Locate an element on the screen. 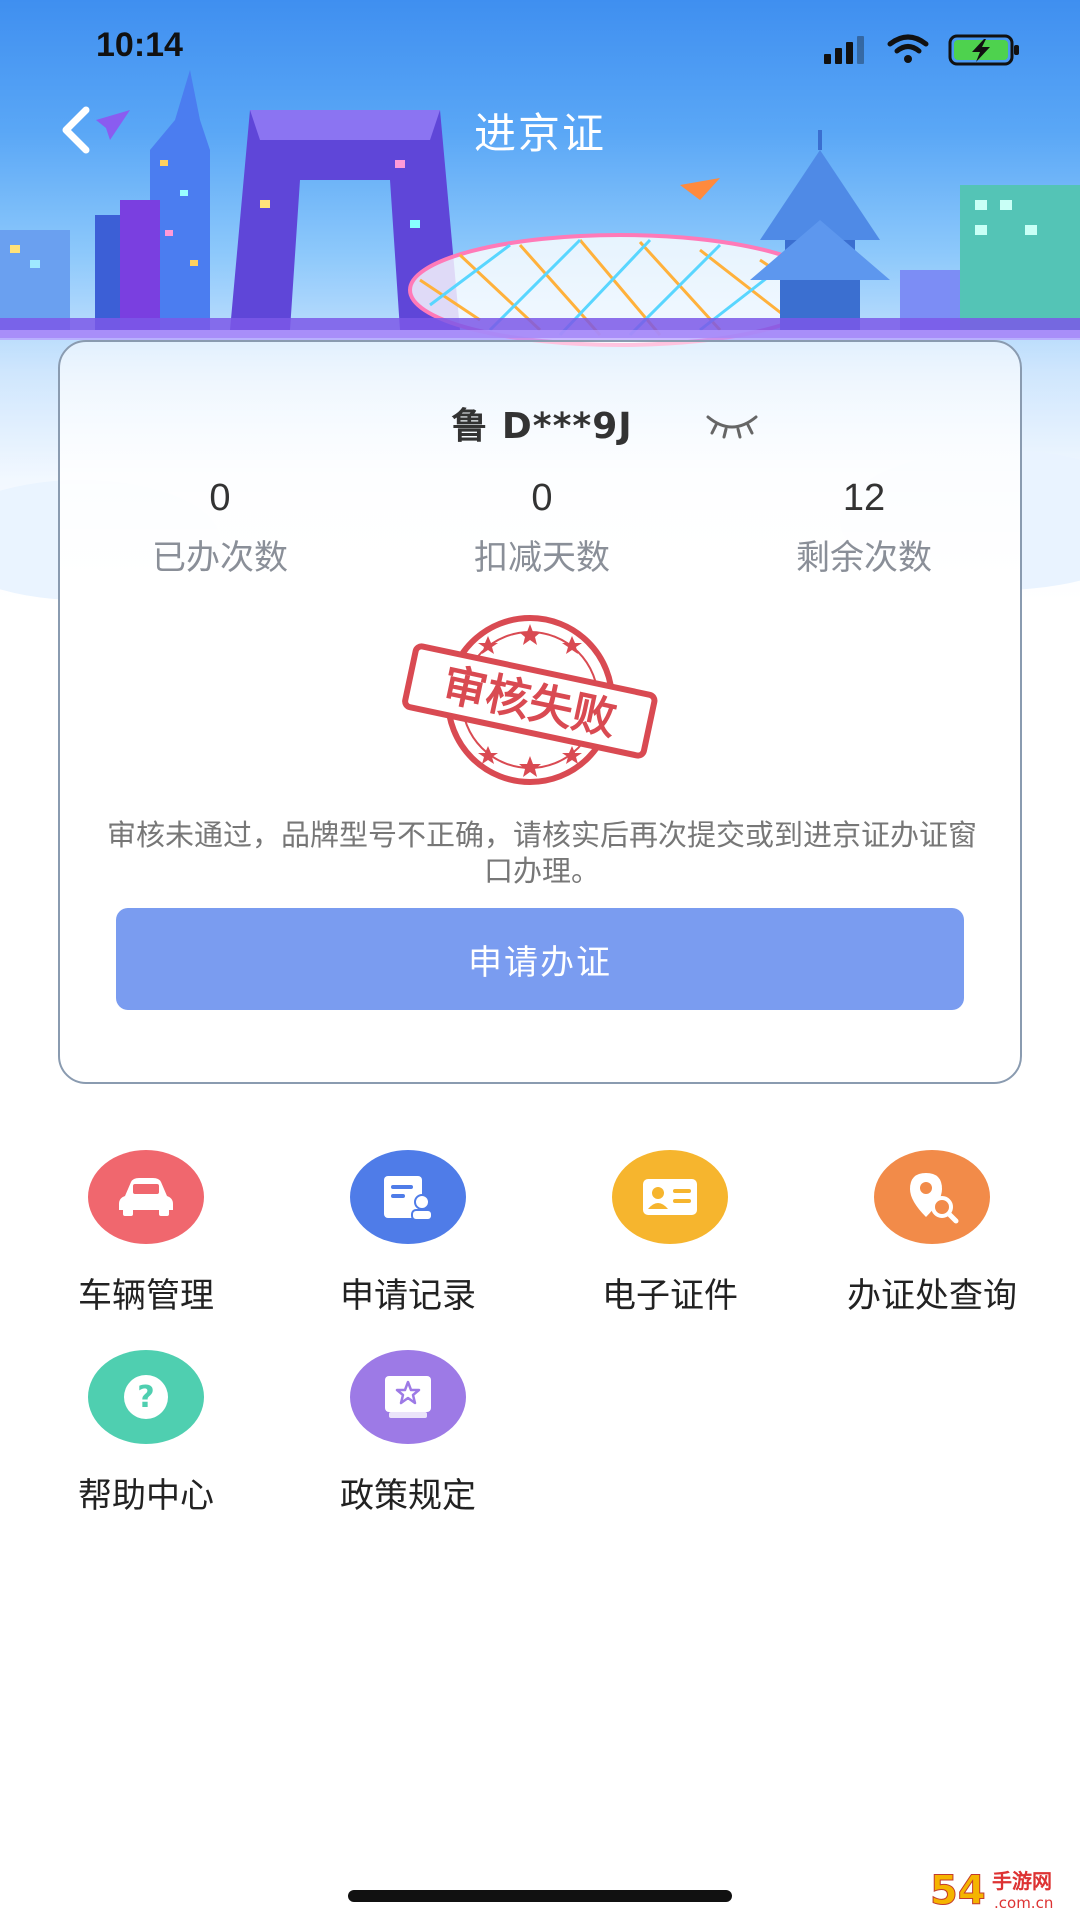 The width and height of the screenshot is (1080, 1920). plate-row: 鲁 D***9J is located at coordinates (540, 427).